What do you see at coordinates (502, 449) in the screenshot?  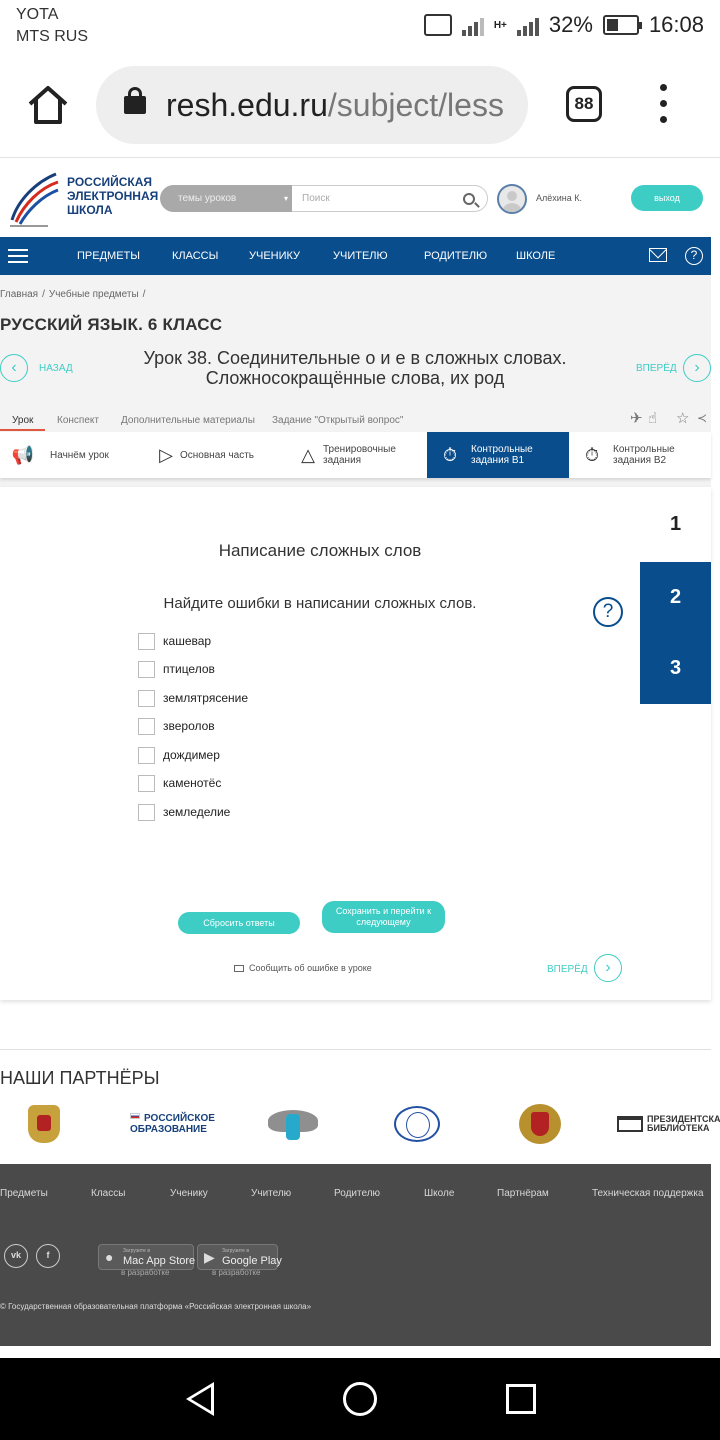 I see `step-label: Контрольные` at bounding box center [502, 449].